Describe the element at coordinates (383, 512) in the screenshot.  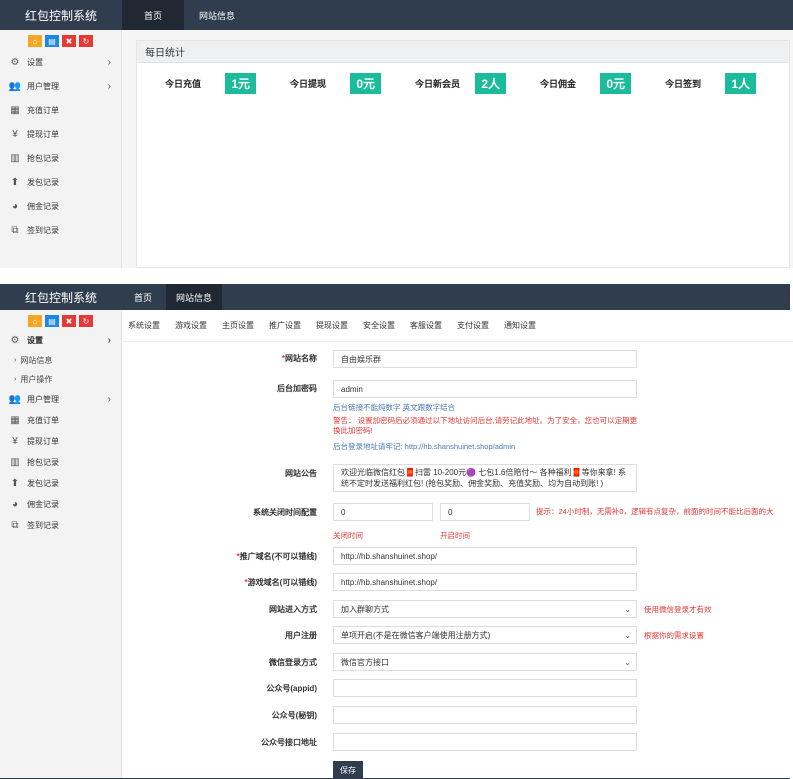
I see `close-time-input: 0` at that location.